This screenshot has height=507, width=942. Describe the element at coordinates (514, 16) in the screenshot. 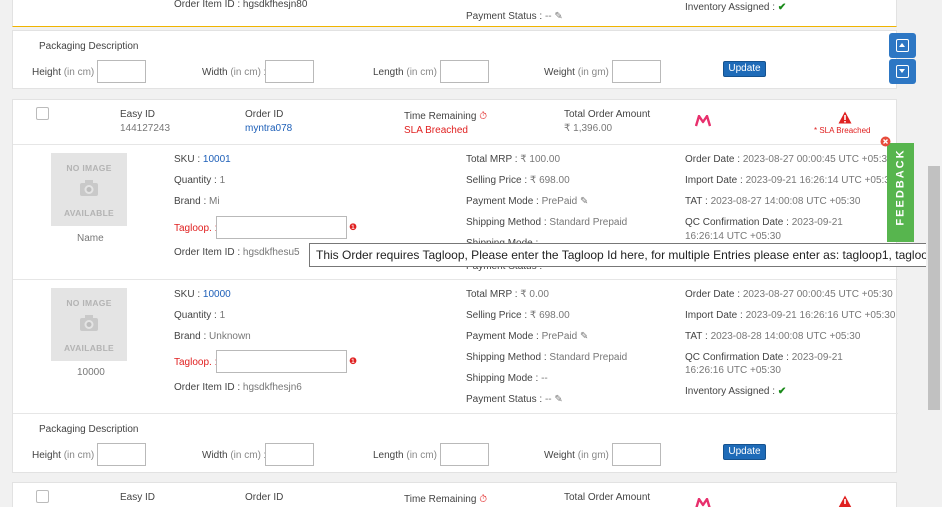

I see `payment-status-label: Payment Status : -- ✎` at that location.